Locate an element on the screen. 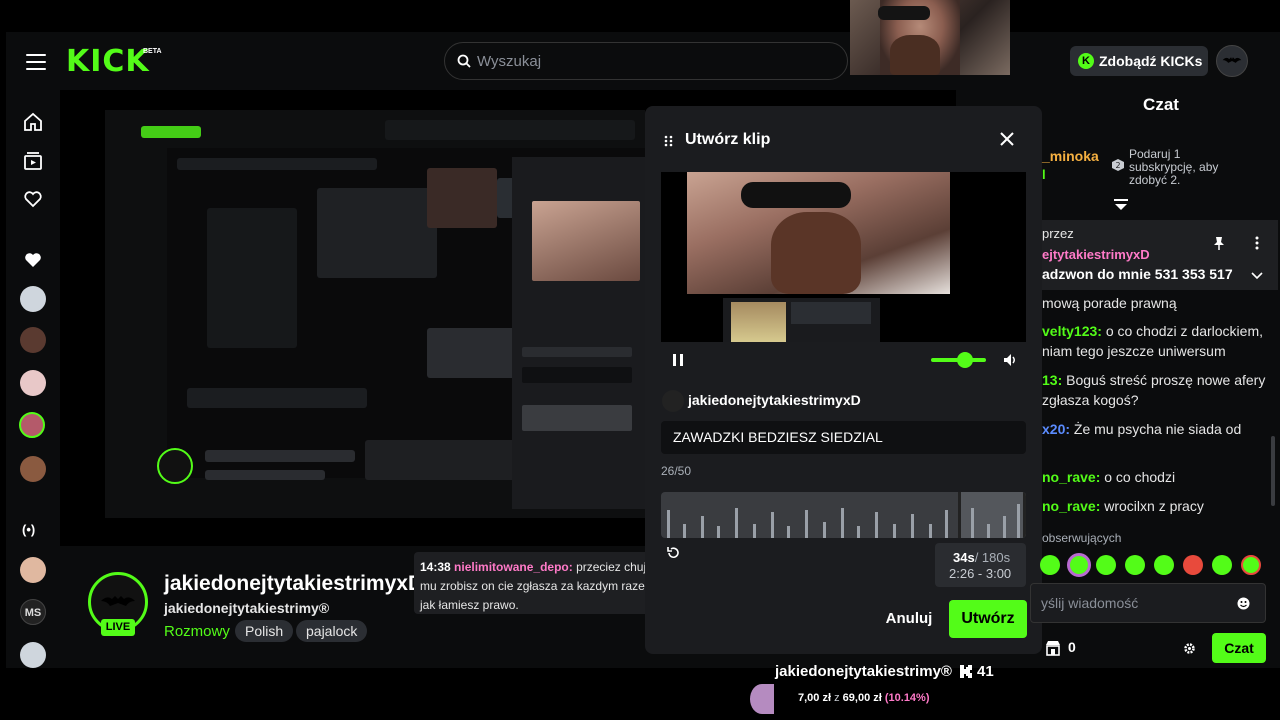 The width and height of the screenshot is (1280, 720). clip-range: 2:26 - 3:00 is located at coordinates (980, 573).